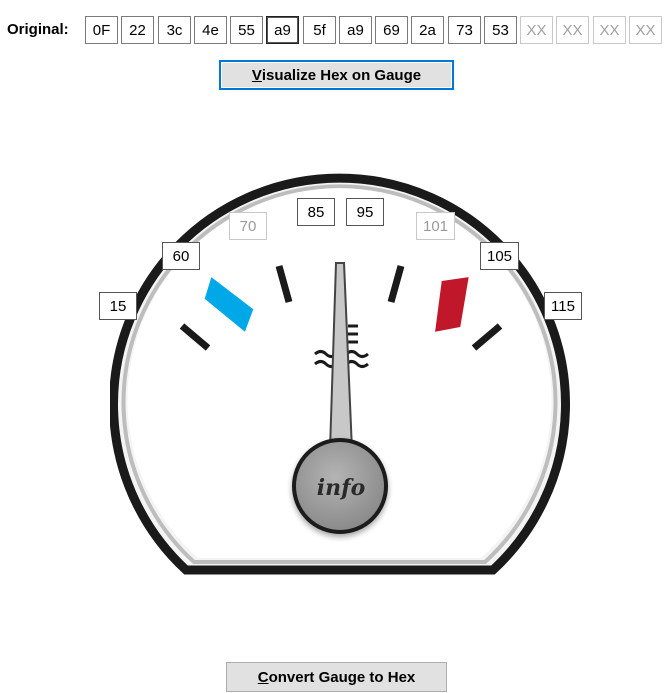 This screenshot has height=693, width=665. What do you see at coordinates (101, 30) in the screenshot?
I see `hex-cell-1: 0F` at bounding box center [101, 30].